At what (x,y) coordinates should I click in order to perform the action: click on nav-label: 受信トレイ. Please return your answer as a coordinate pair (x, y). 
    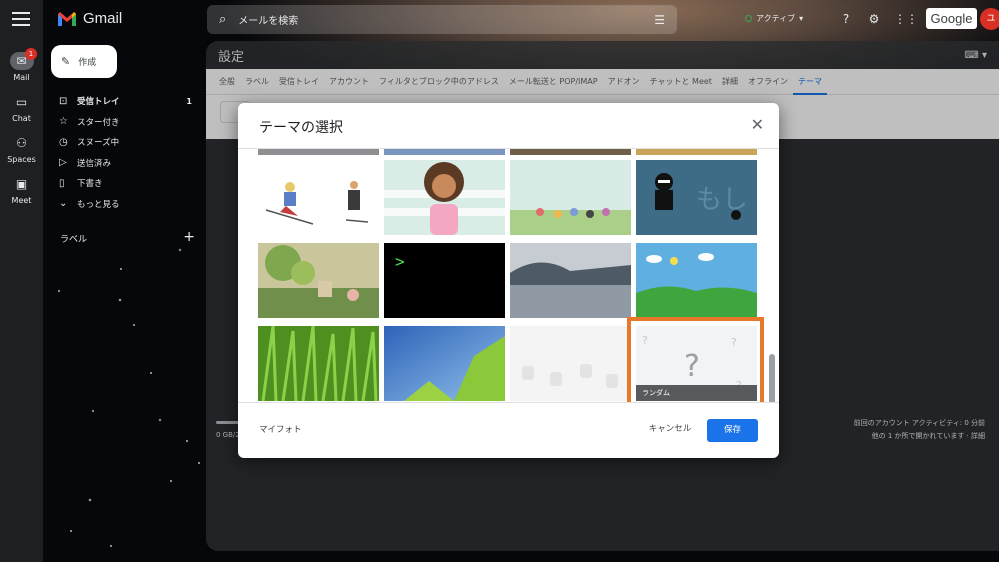
    Looking at the image, I should click on (98, 102).